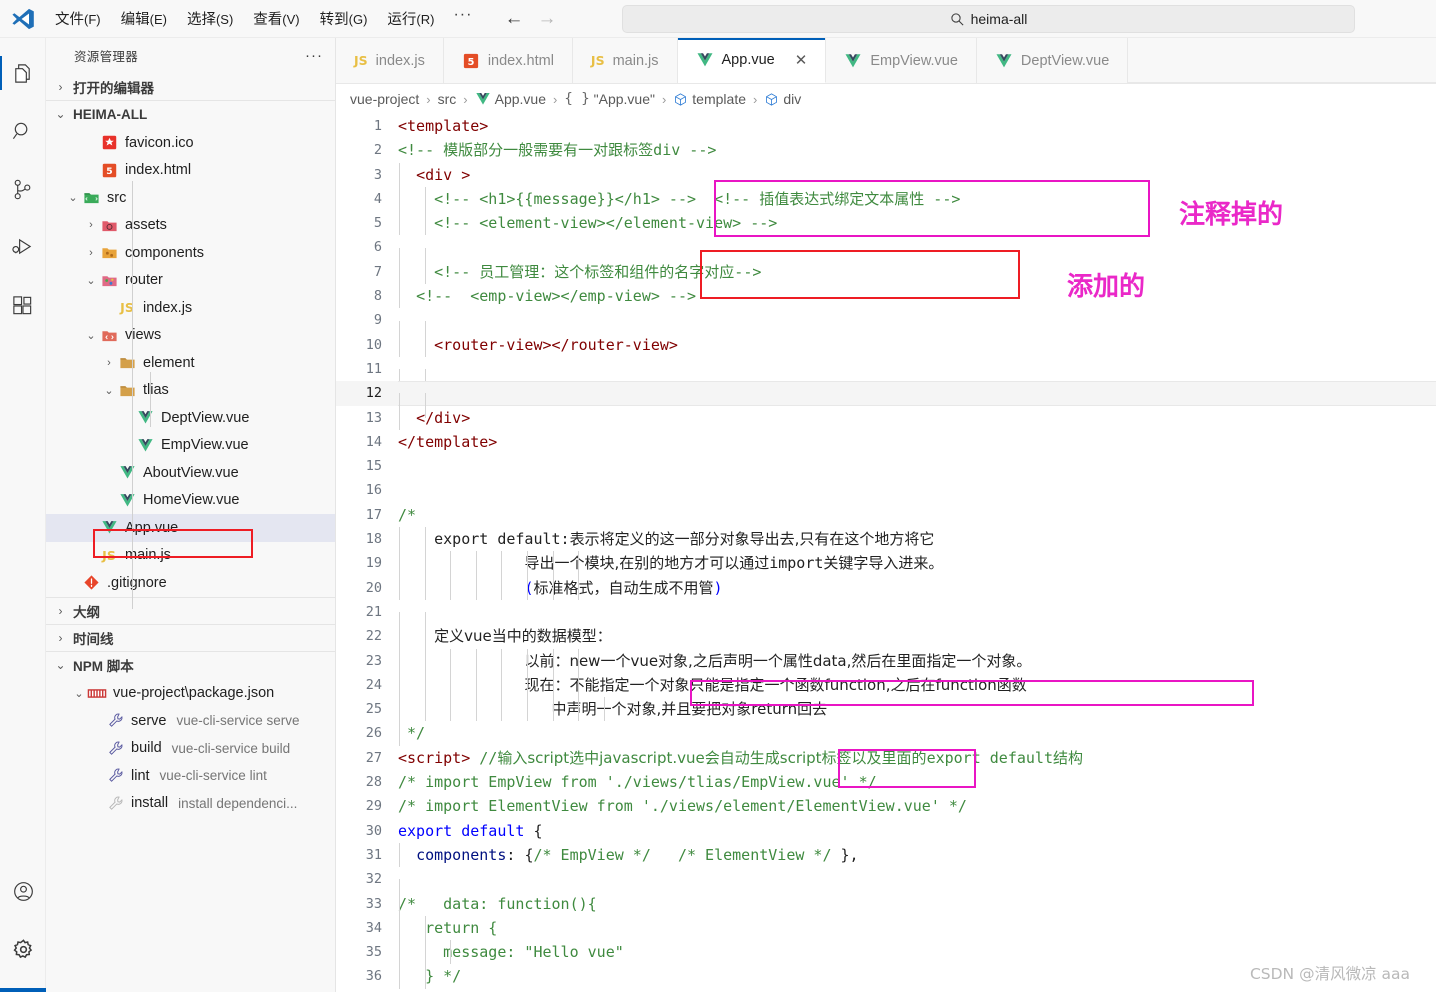 This screenshot has width=1436, height=992. I want to click on breadcrumb-item-1: vue-project, so click(384, 99).